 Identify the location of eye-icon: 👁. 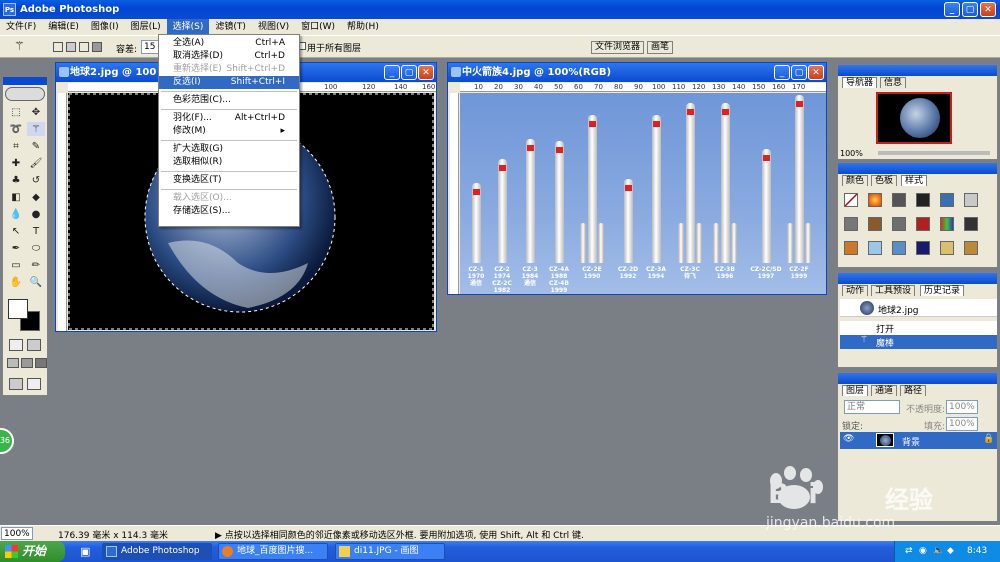
(848, 439).